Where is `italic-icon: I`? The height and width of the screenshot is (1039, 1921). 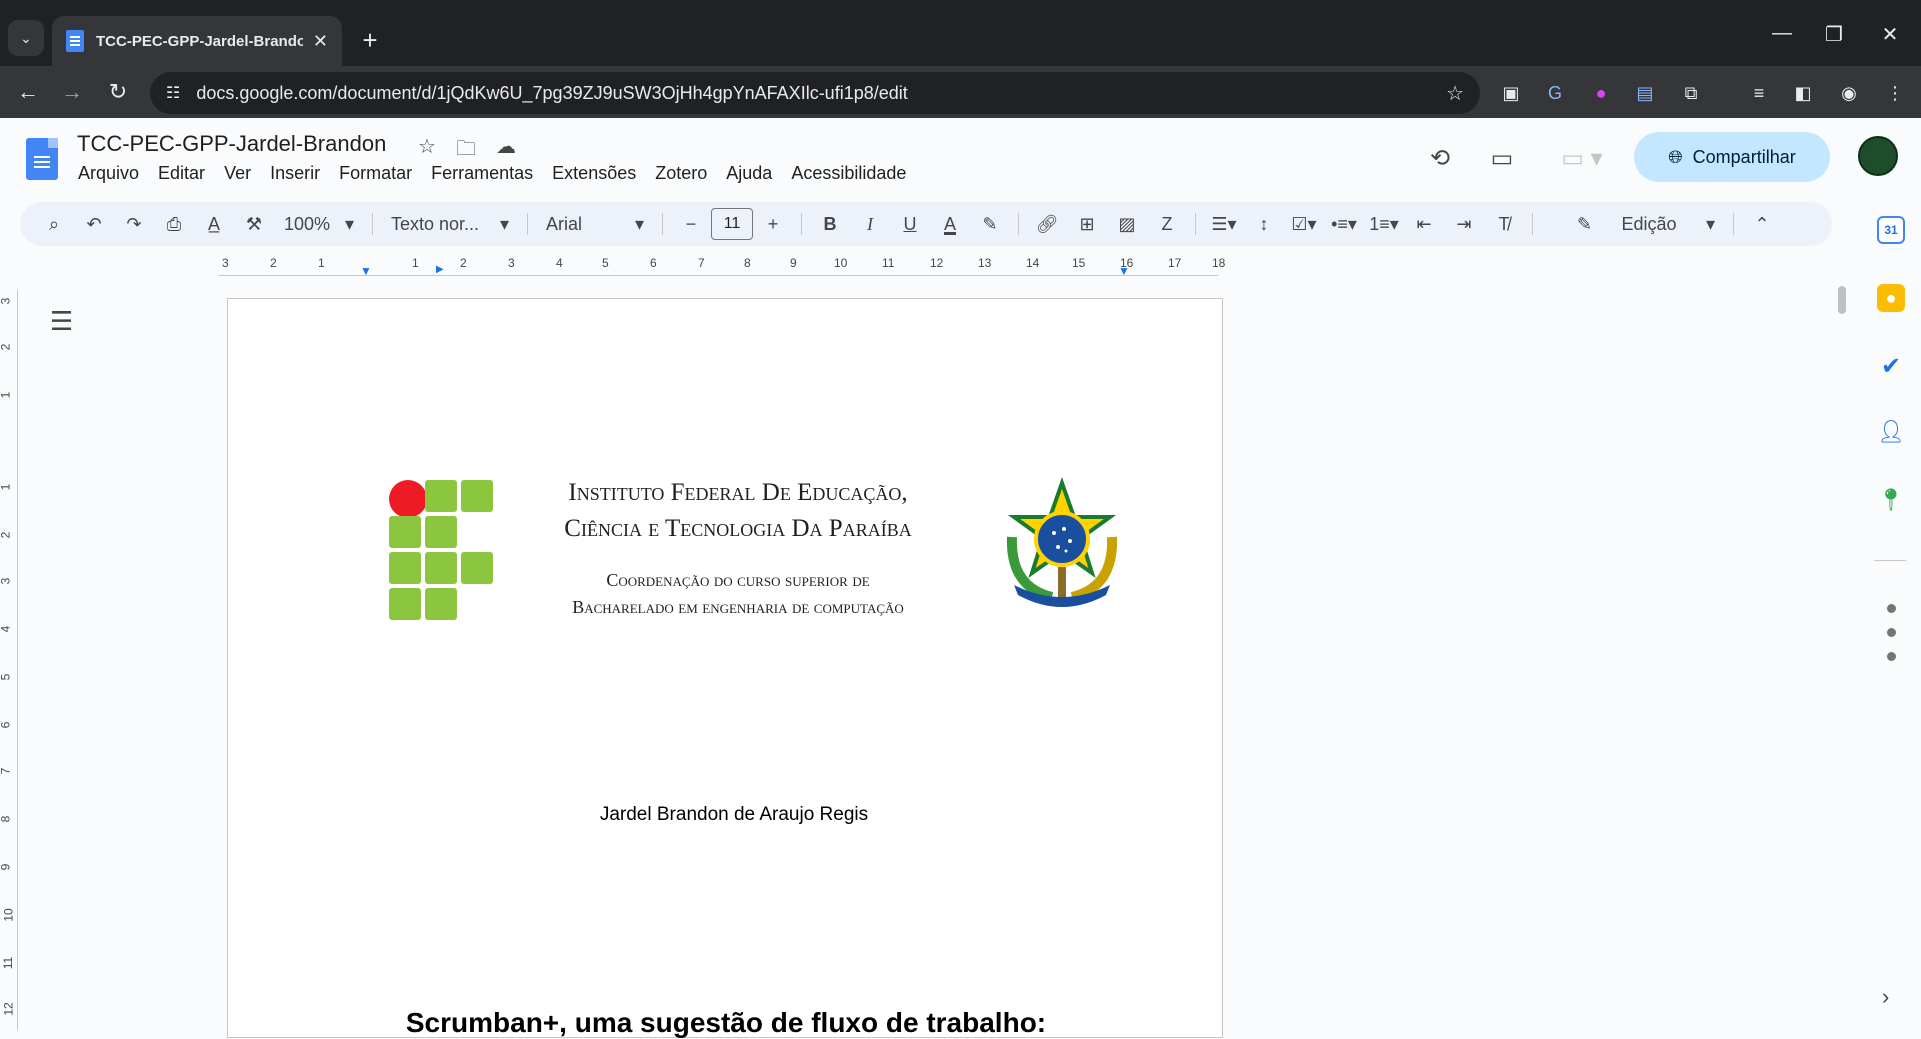 italic-icon: I is located at coordinates (870, 224).